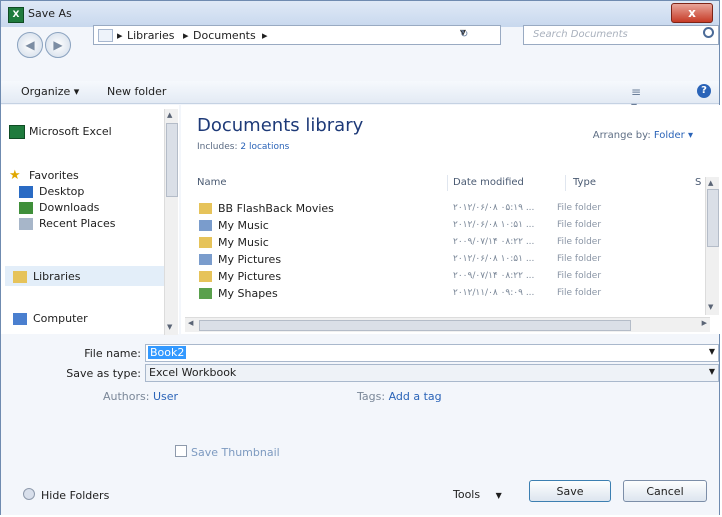 The width and height of the screenshot is (722, 517). Describe the element at coordinates (15, 175) in the screenshot. I see `star-icon: ★` at that location.